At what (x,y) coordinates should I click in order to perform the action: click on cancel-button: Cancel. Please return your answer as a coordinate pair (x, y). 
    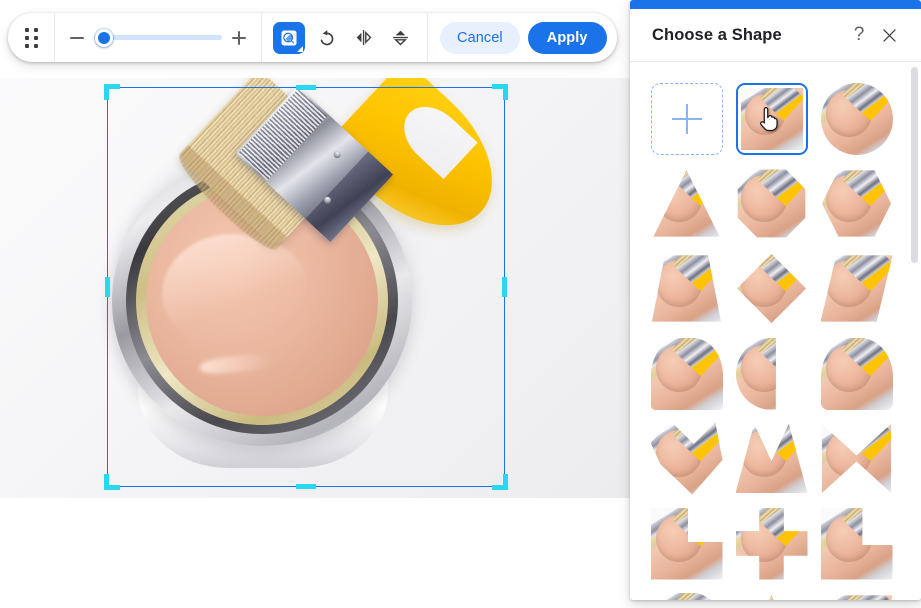
    Looking at the image, I should click on (480, 37).